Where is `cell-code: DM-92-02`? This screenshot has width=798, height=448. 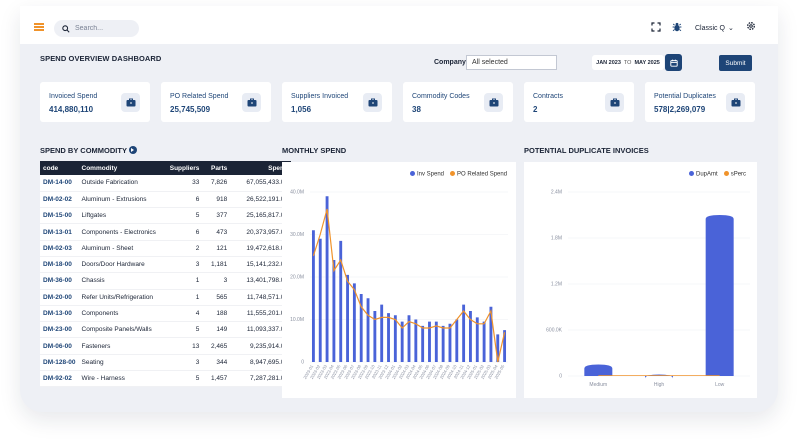 cell-code: DM-92-02 is located at coordinates (59, 379).